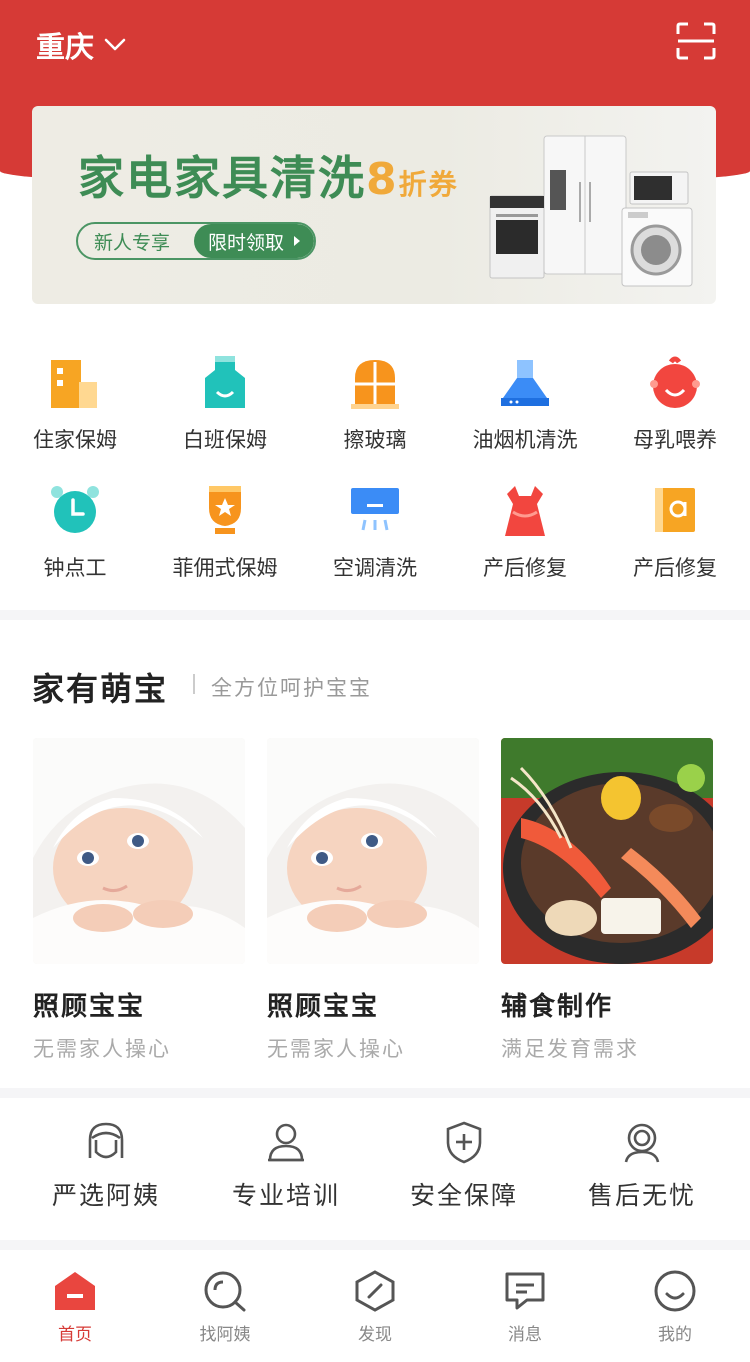 The image size is (750, 1362). I want to click on food-photo, so click(607, 851).